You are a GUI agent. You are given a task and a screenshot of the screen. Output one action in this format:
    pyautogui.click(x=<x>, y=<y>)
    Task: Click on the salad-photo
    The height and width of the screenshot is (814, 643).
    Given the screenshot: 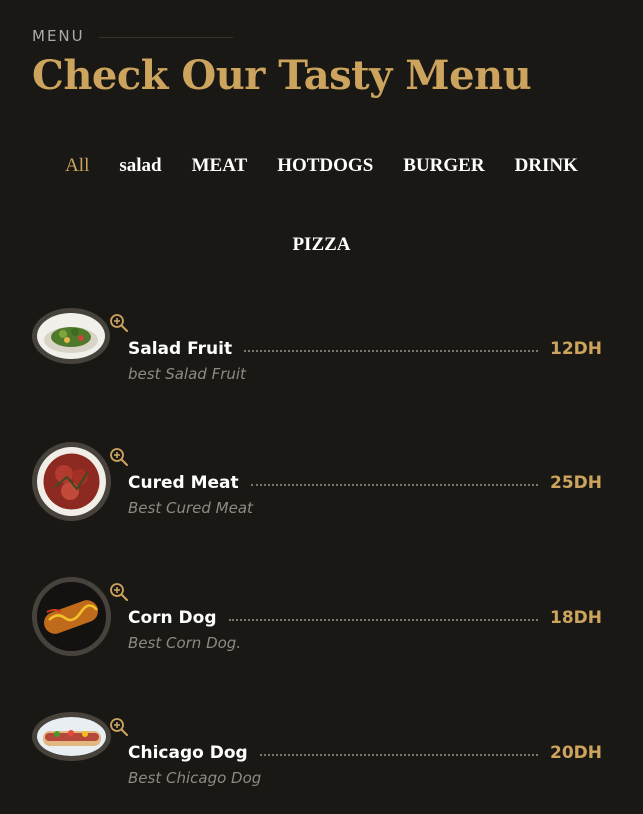 What is the action you would take?
    pyautogui.click(x=71, y=336)
    